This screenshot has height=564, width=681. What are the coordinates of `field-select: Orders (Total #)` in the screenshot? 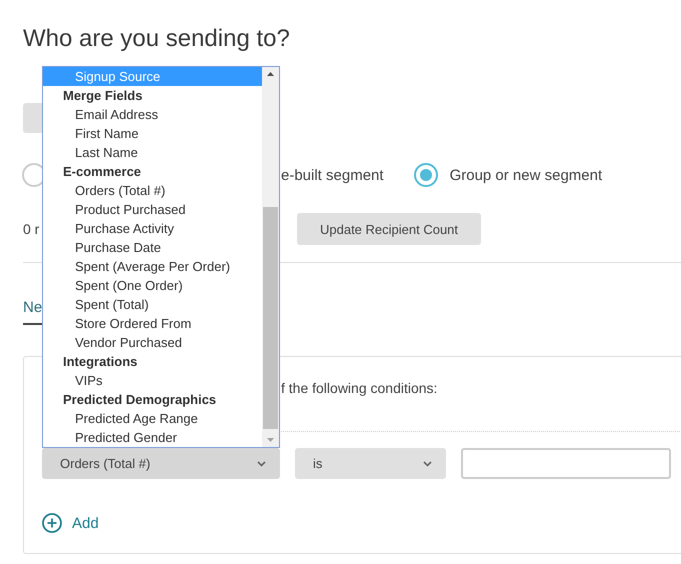 It's located at (161, 463).